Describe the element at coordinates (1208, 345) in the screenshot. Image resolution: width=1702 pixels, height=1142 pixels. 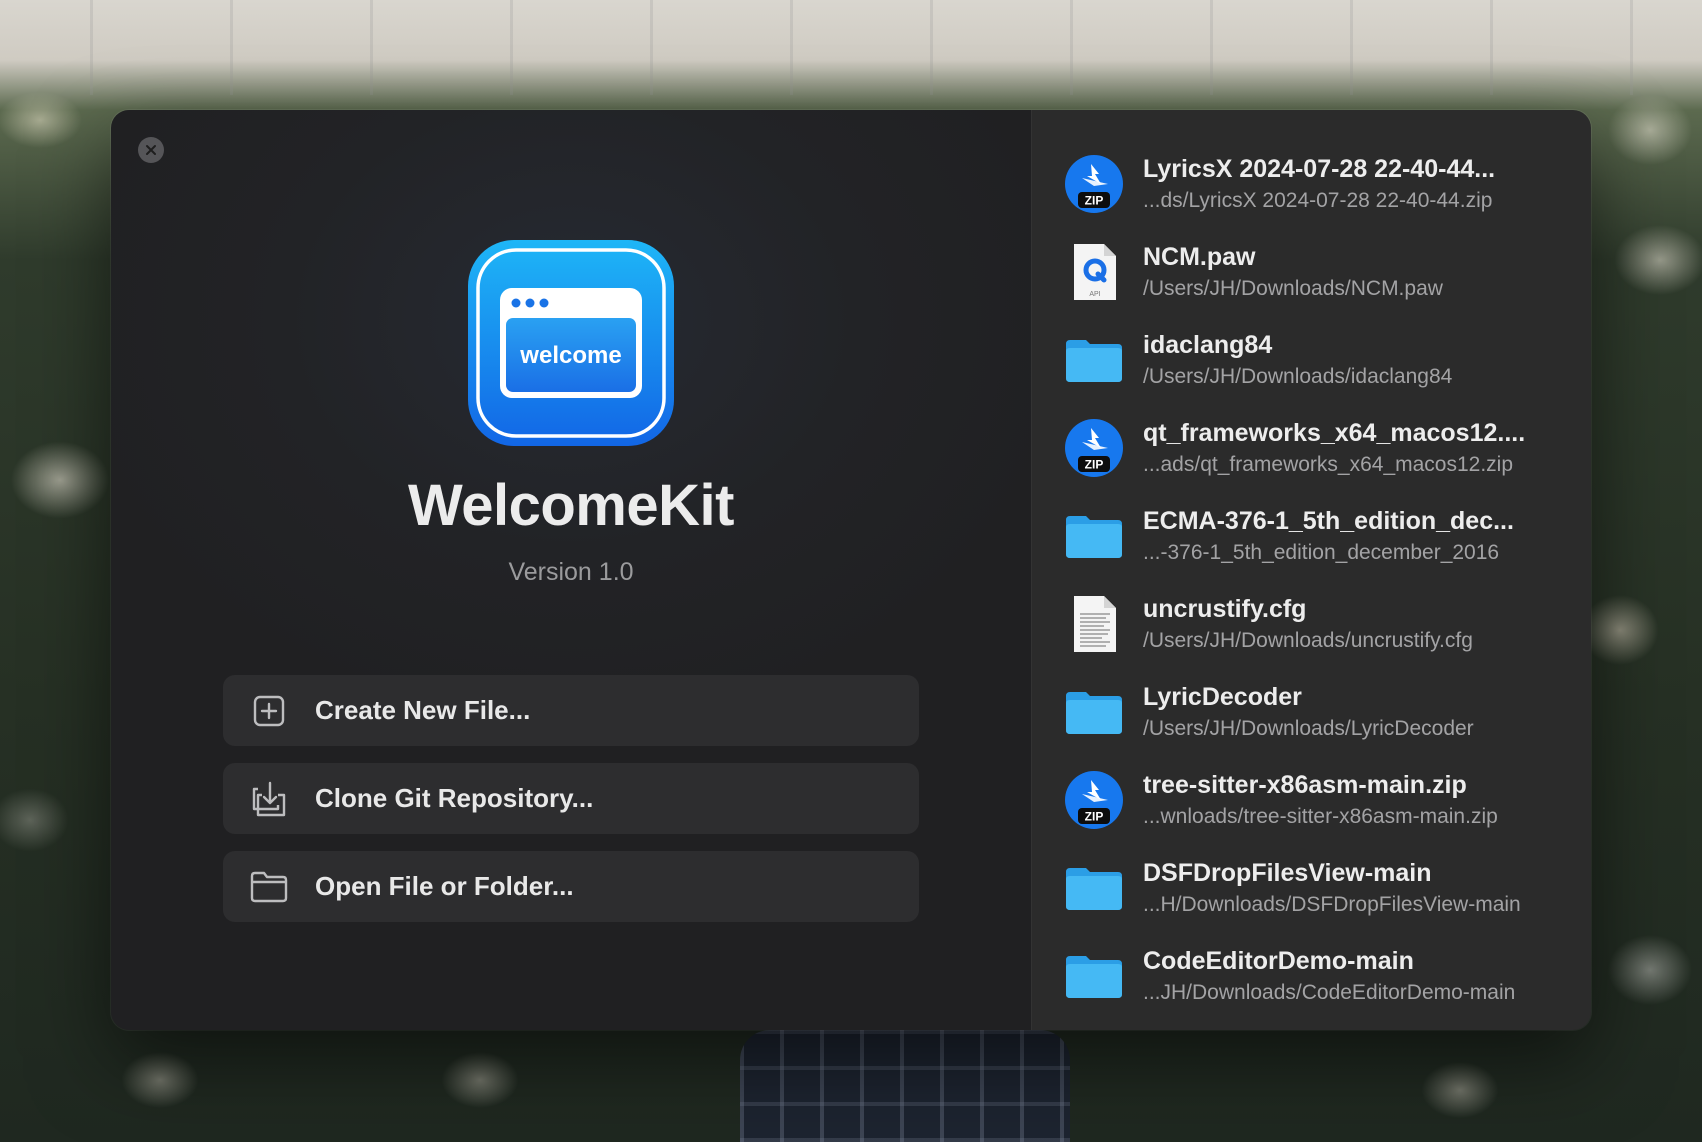
I see `recent-item-name: idaclang84` at that location.